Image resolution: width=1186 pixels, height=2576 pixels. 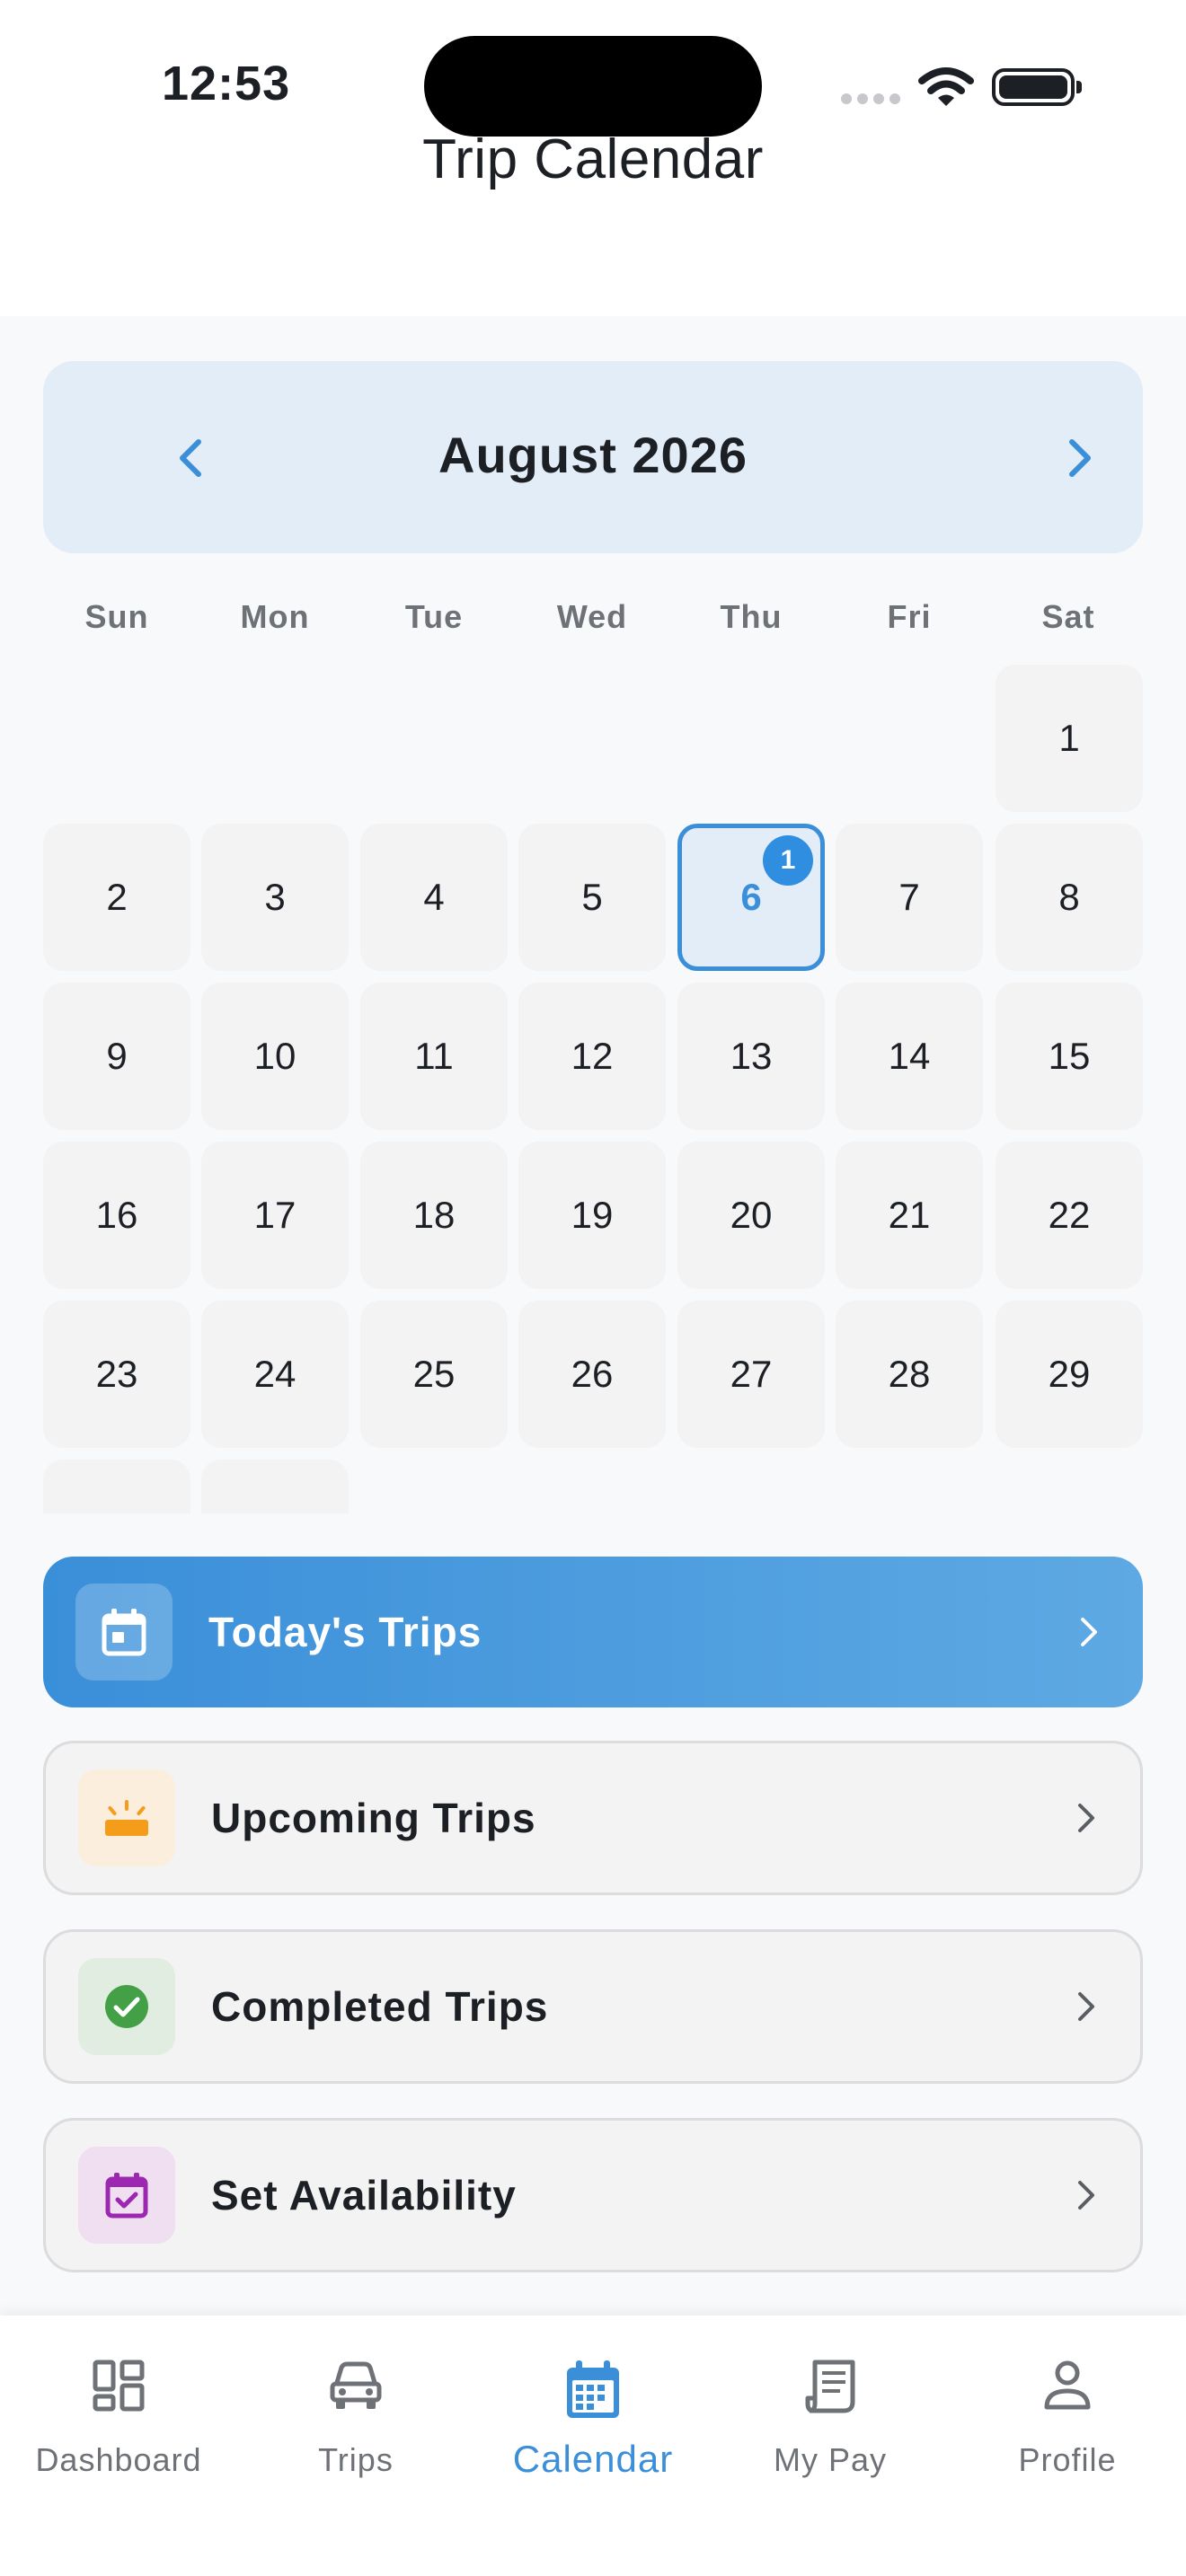 What do you see at coordinates (593, 86) in the screenshot?
I see `dynamic-island` at bounding box center [593, 86].